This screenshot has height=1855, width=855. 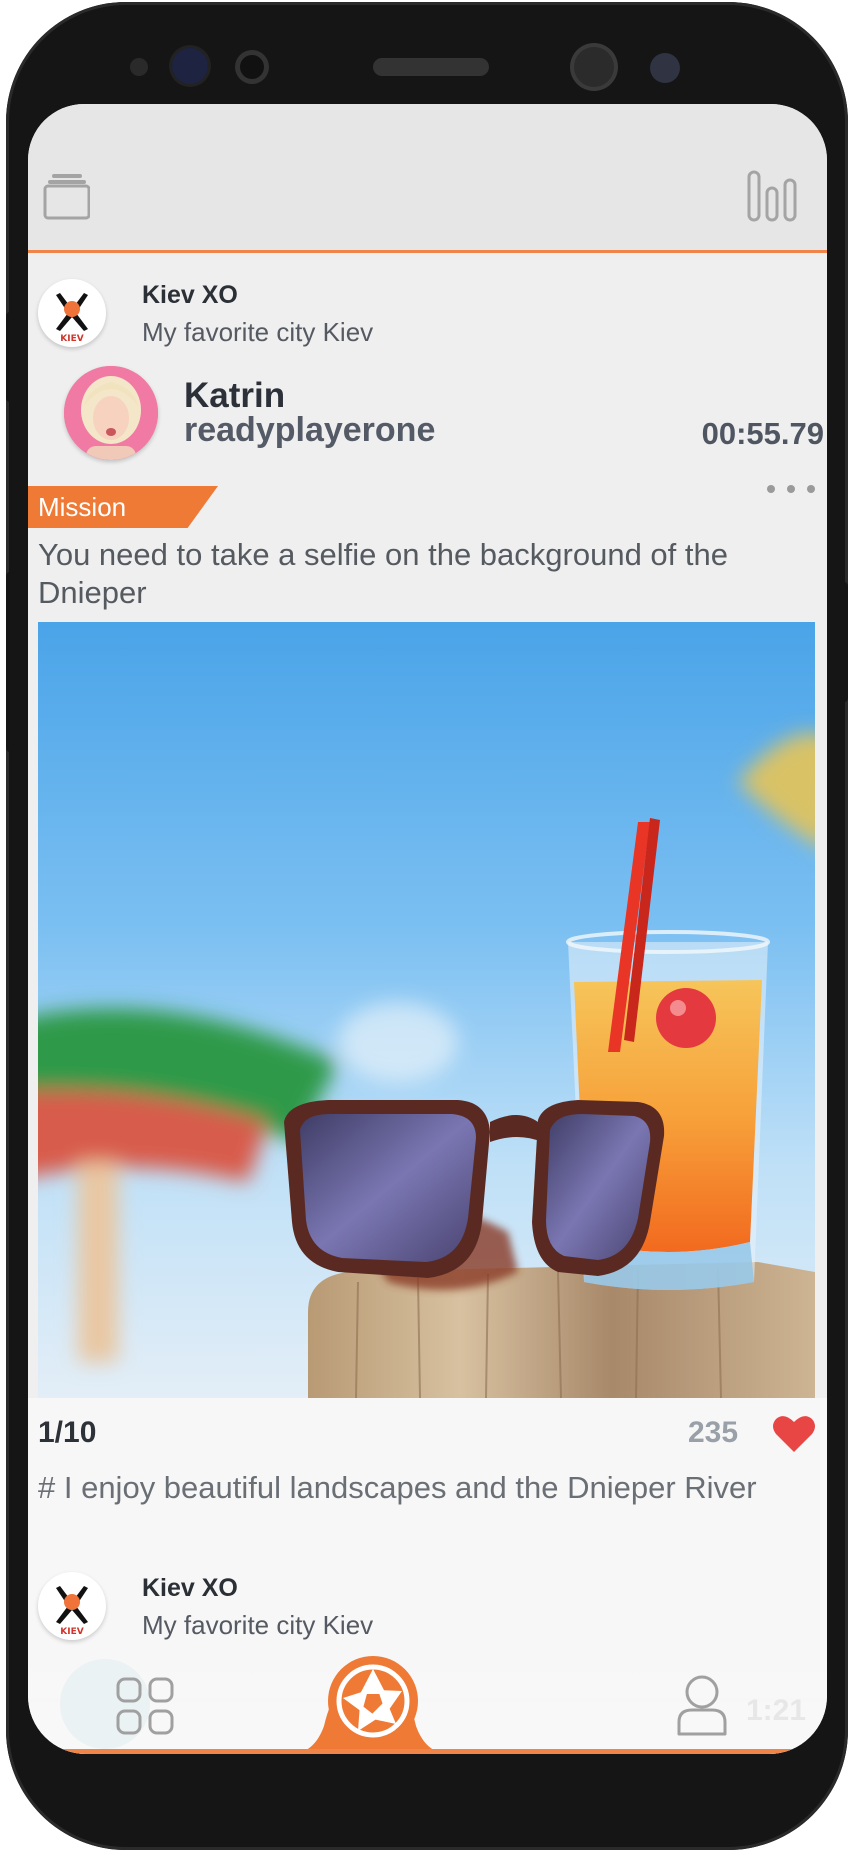 What do you see at coordinates (190, 66) in the screenshot?
I see `front-camera` at bounding box center [190, 66].